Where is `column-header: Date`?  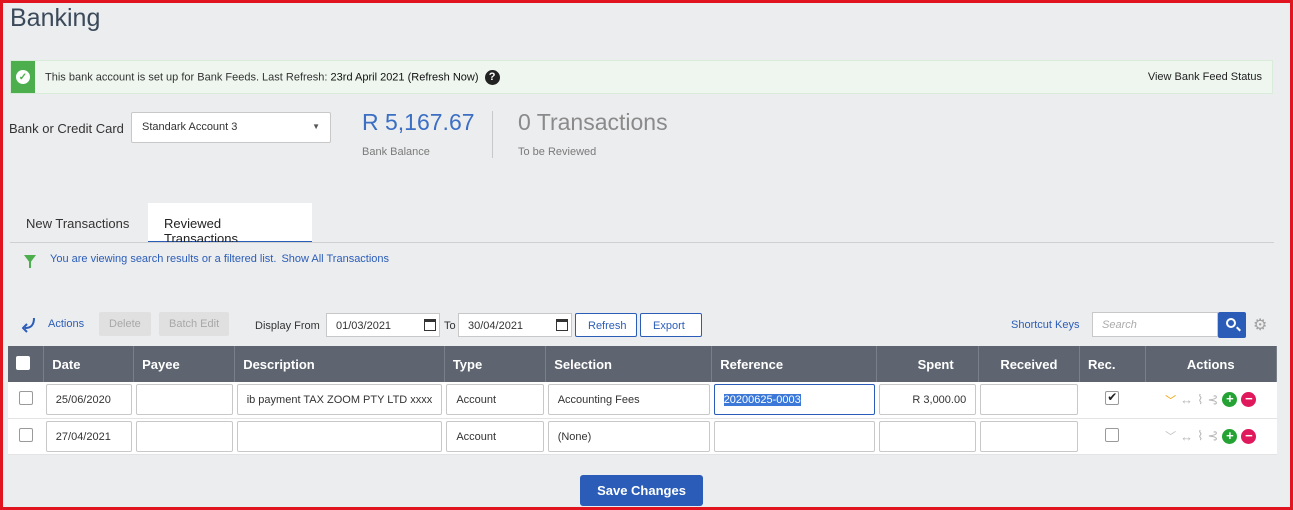
column-header: Date is located at coordinates (89, 364).